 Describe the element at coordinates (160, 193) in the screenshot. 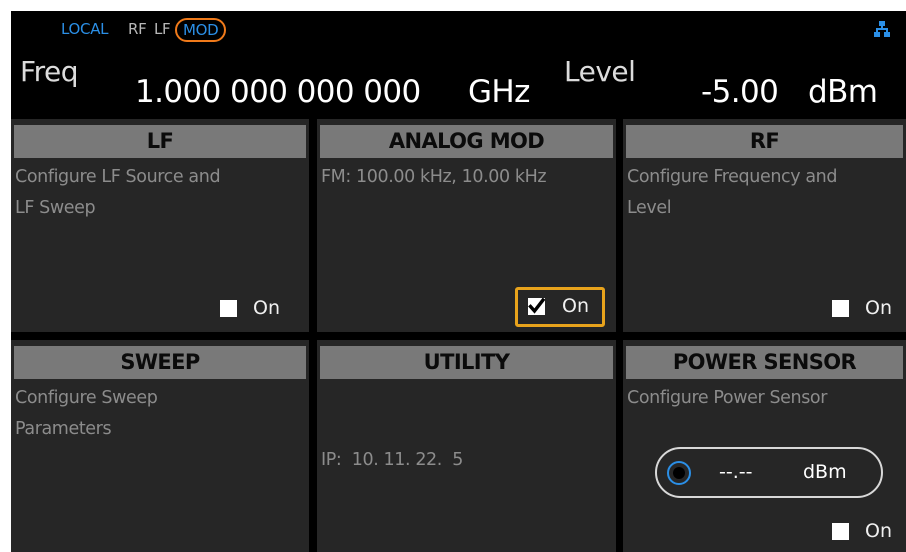

I see `tile-lf-description: Configure LF Source and LF Sweep` at that location.